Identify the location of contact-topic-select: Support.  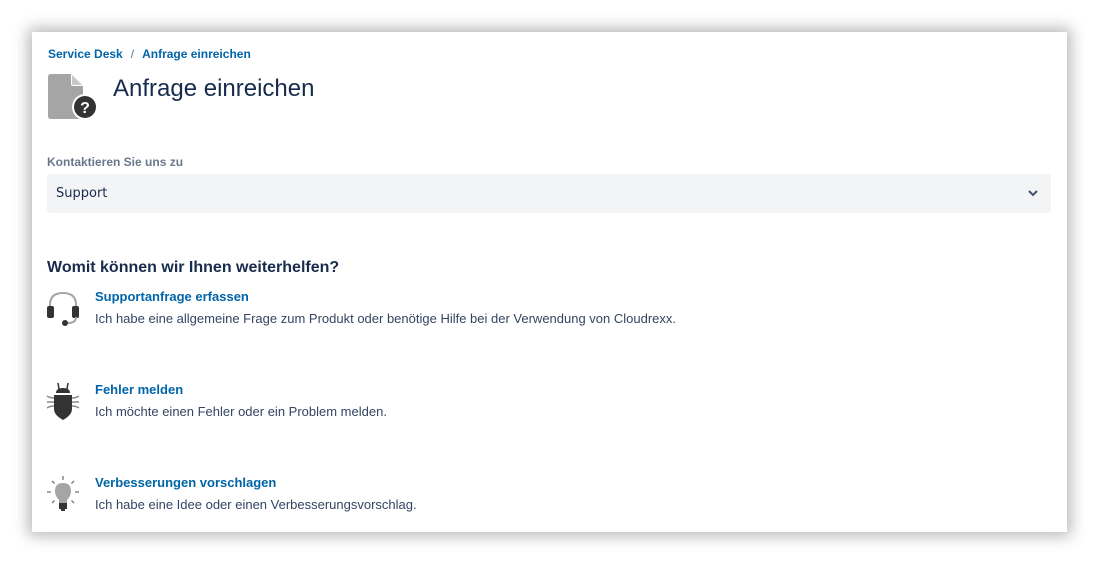
(549, 193).